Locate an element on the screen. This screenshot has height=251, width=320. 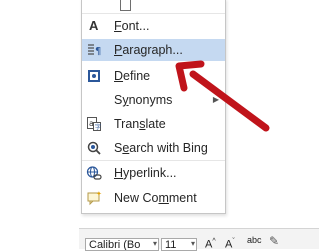
font-size-value: 11 is located at coordinates (171, 245).